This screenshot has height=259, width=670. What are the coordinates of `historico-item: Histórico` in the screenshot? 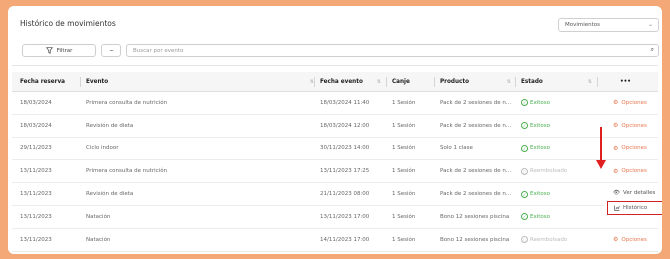 It's located at (634, 208).